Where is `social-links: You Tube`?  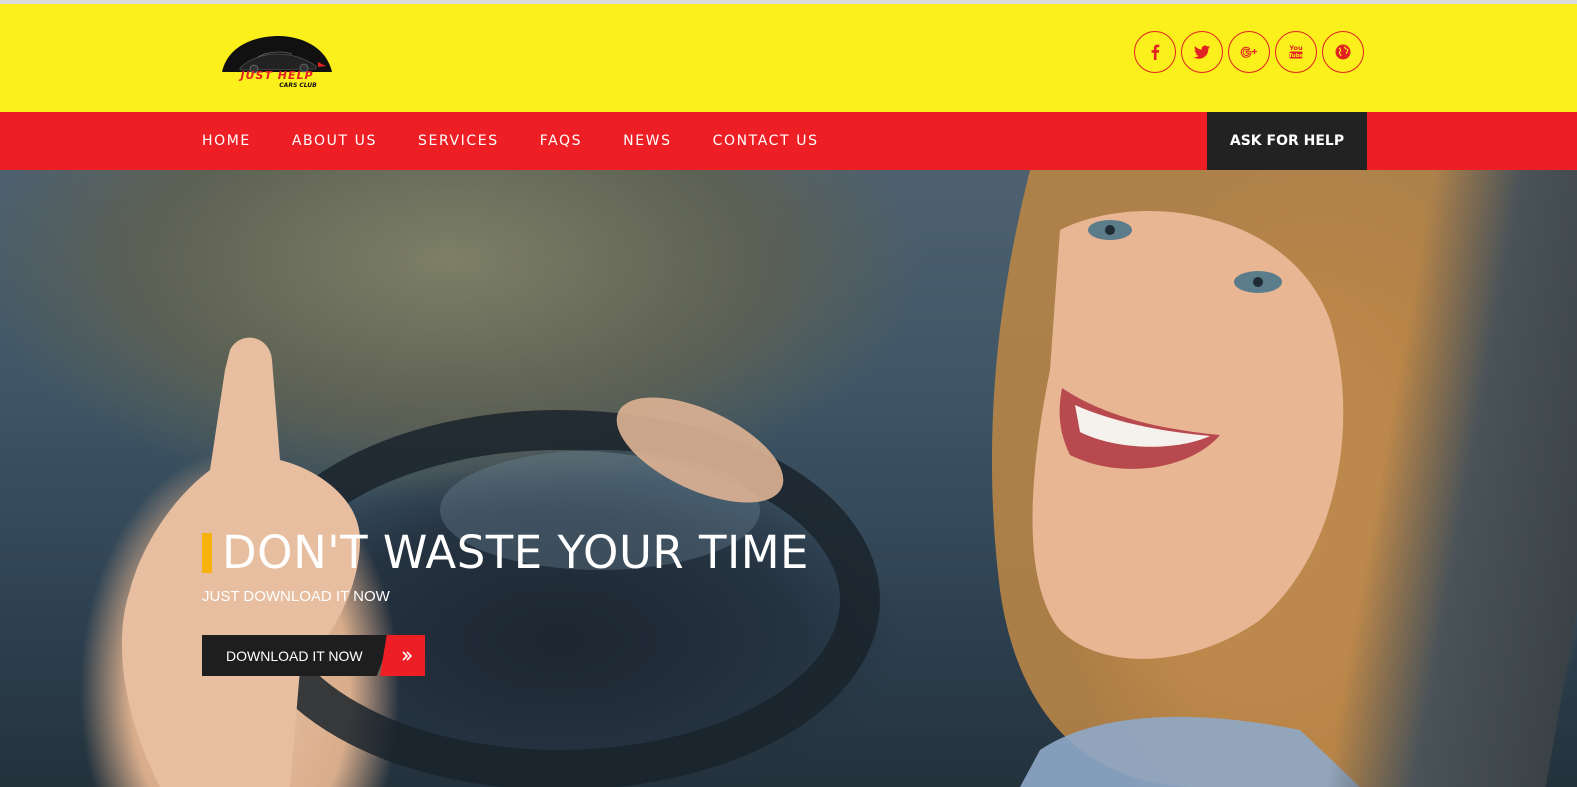 social-links: You Tube is located at coordinates (1249, 52).